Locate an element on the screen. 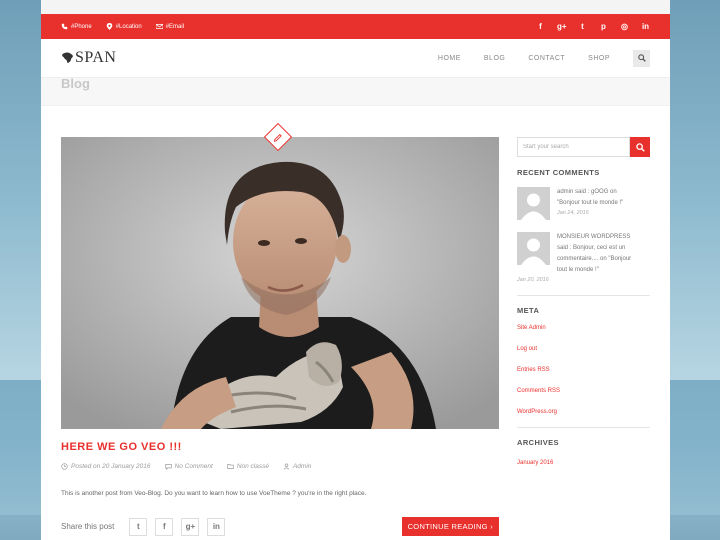 This screenshot has width=720, height=540. share-facebook-button: f is located at coordinates (164, 526).